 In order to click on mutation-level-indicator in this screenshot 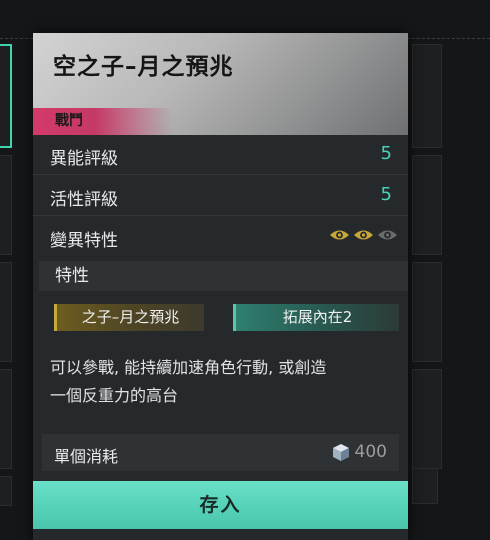, I will do `click(363, 235)`.